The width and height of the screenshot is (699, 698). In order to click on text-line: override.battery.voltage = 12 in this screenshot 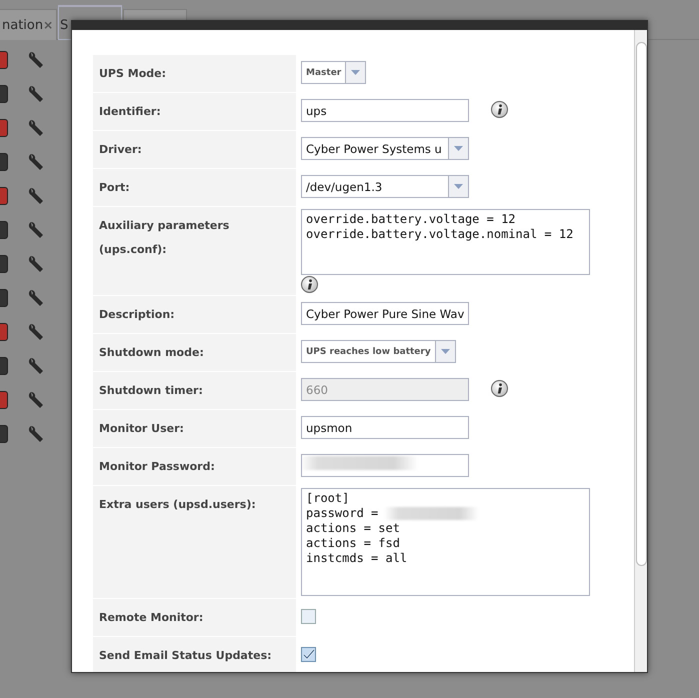, I will do `click(411, 219)`.